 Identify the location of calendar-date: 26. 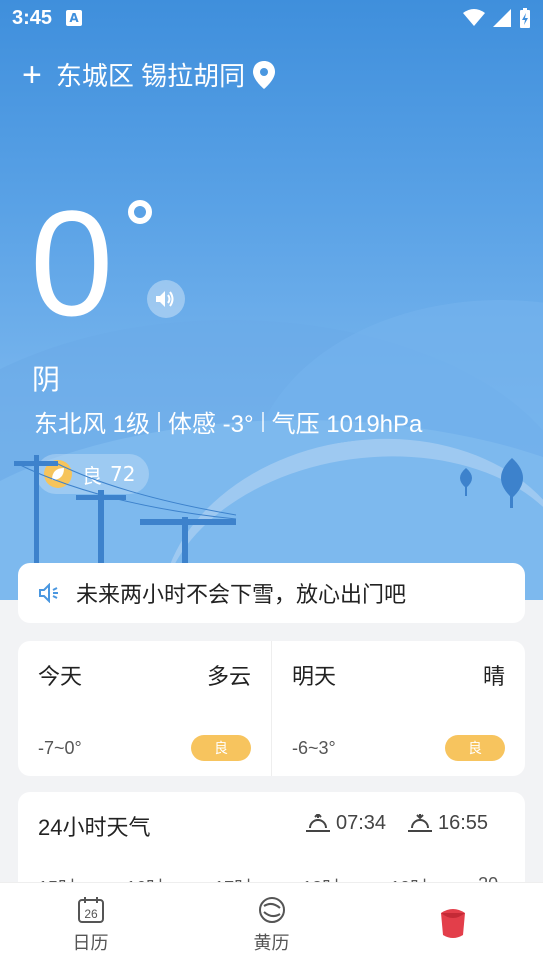
(91, 914).